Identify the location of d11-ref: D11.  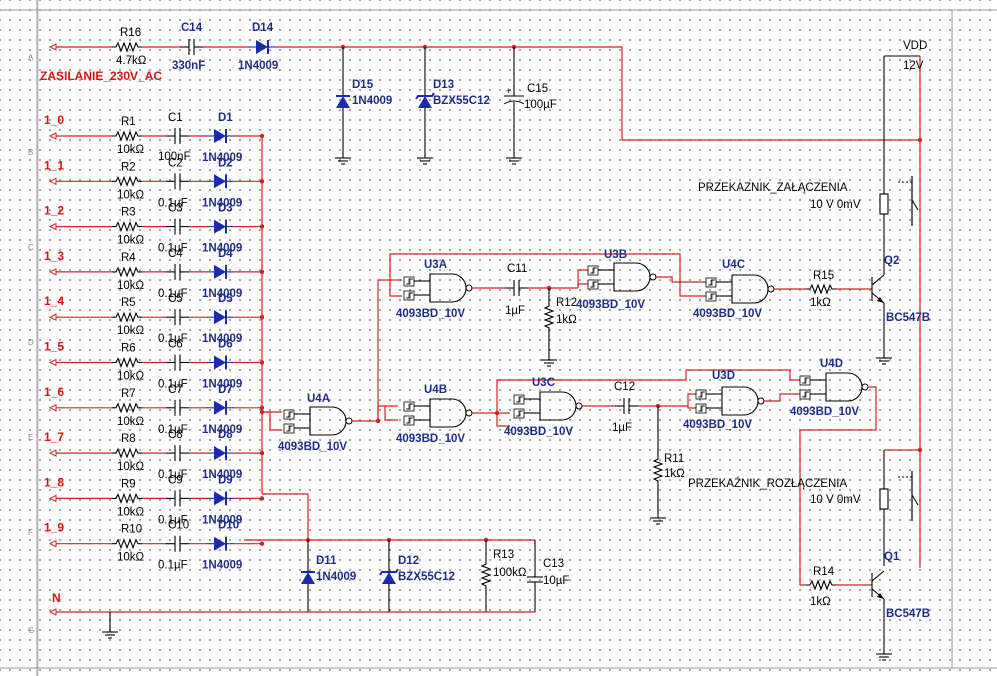
(326, 561).